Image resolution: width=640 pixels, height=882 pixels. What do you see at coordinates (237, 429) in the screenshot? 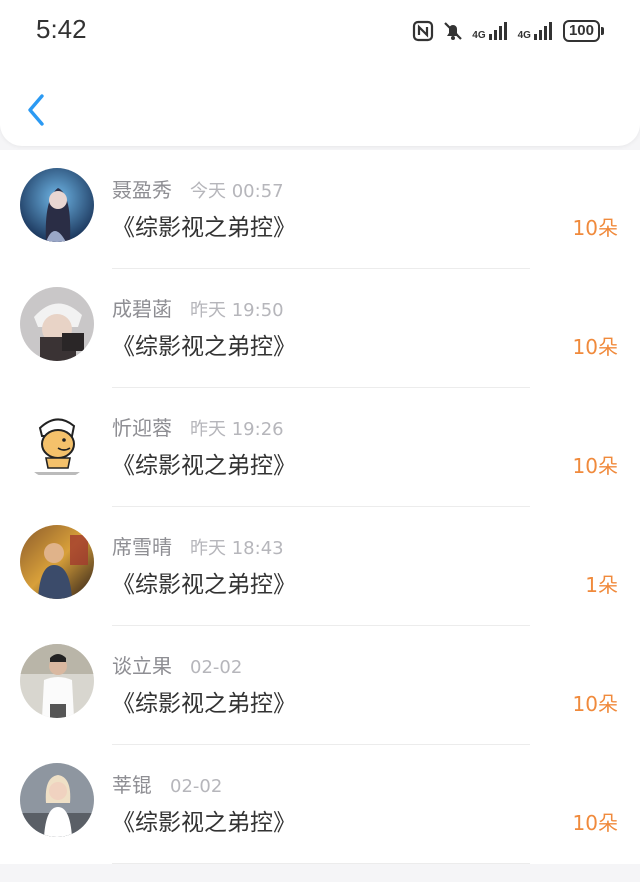
I see `timestamp: 昨天 19:26` at bounding box center [237, 429].